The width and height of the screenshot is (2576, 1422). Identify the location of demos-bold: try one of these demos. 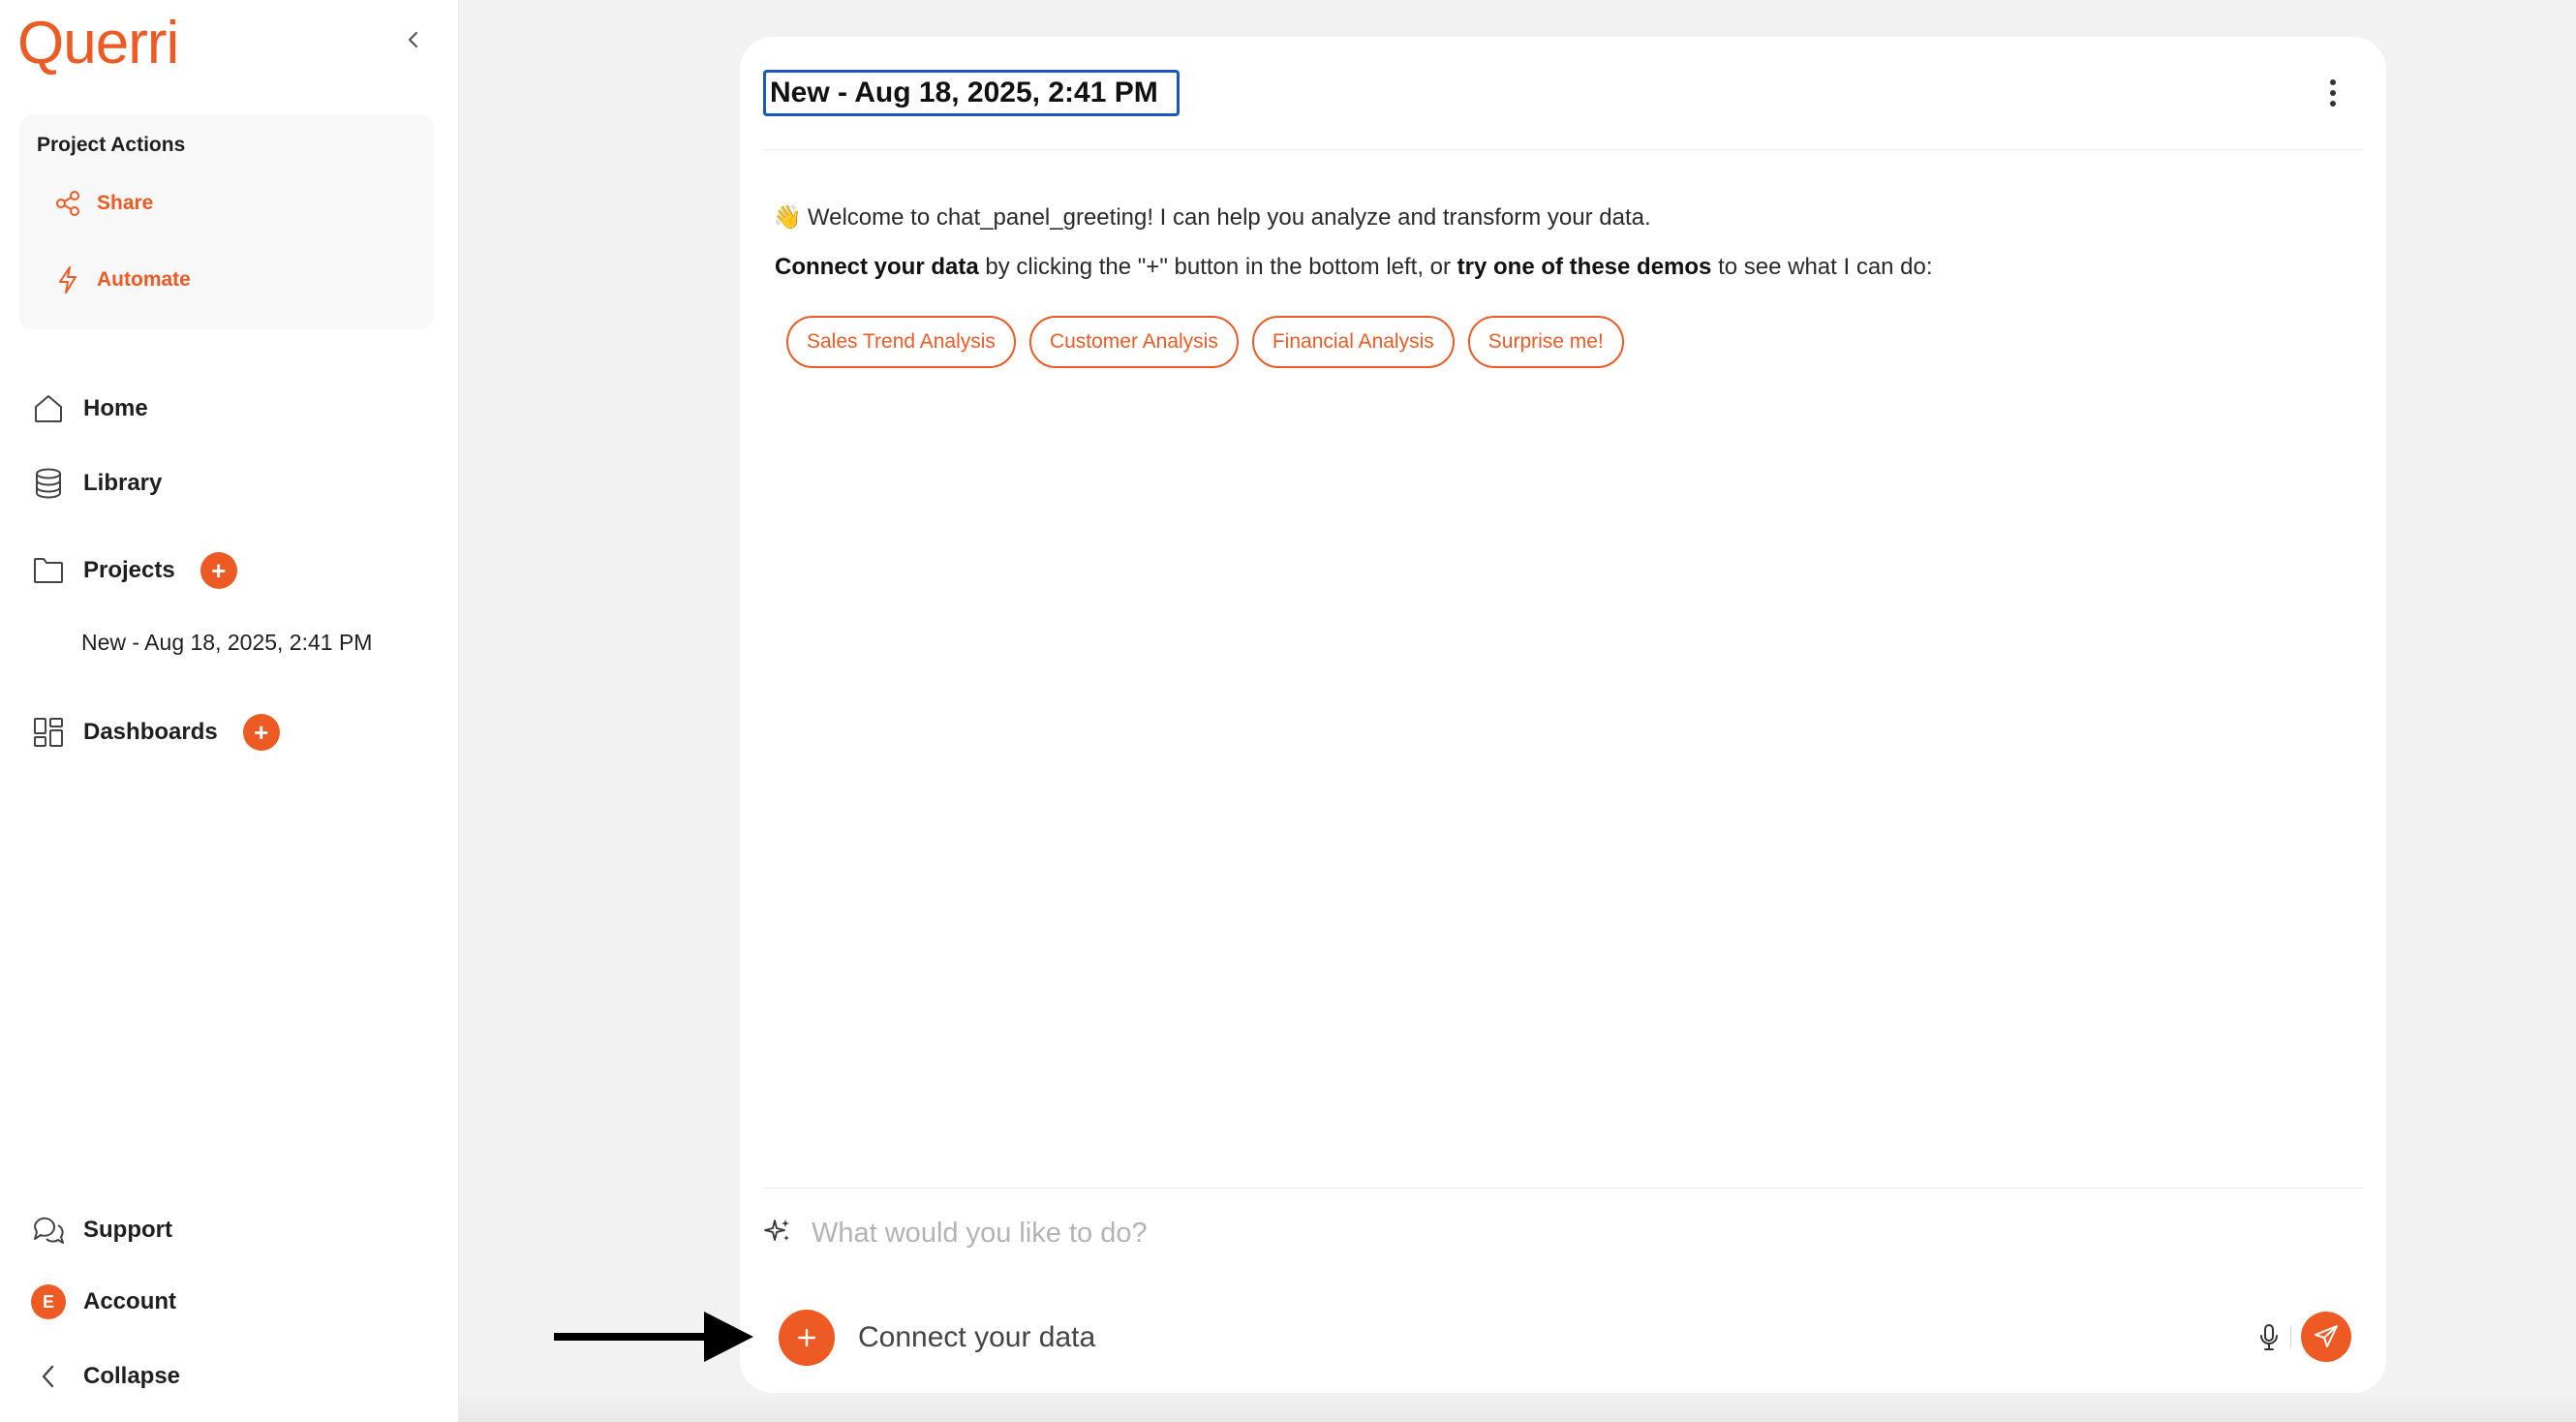
(1584, 267).